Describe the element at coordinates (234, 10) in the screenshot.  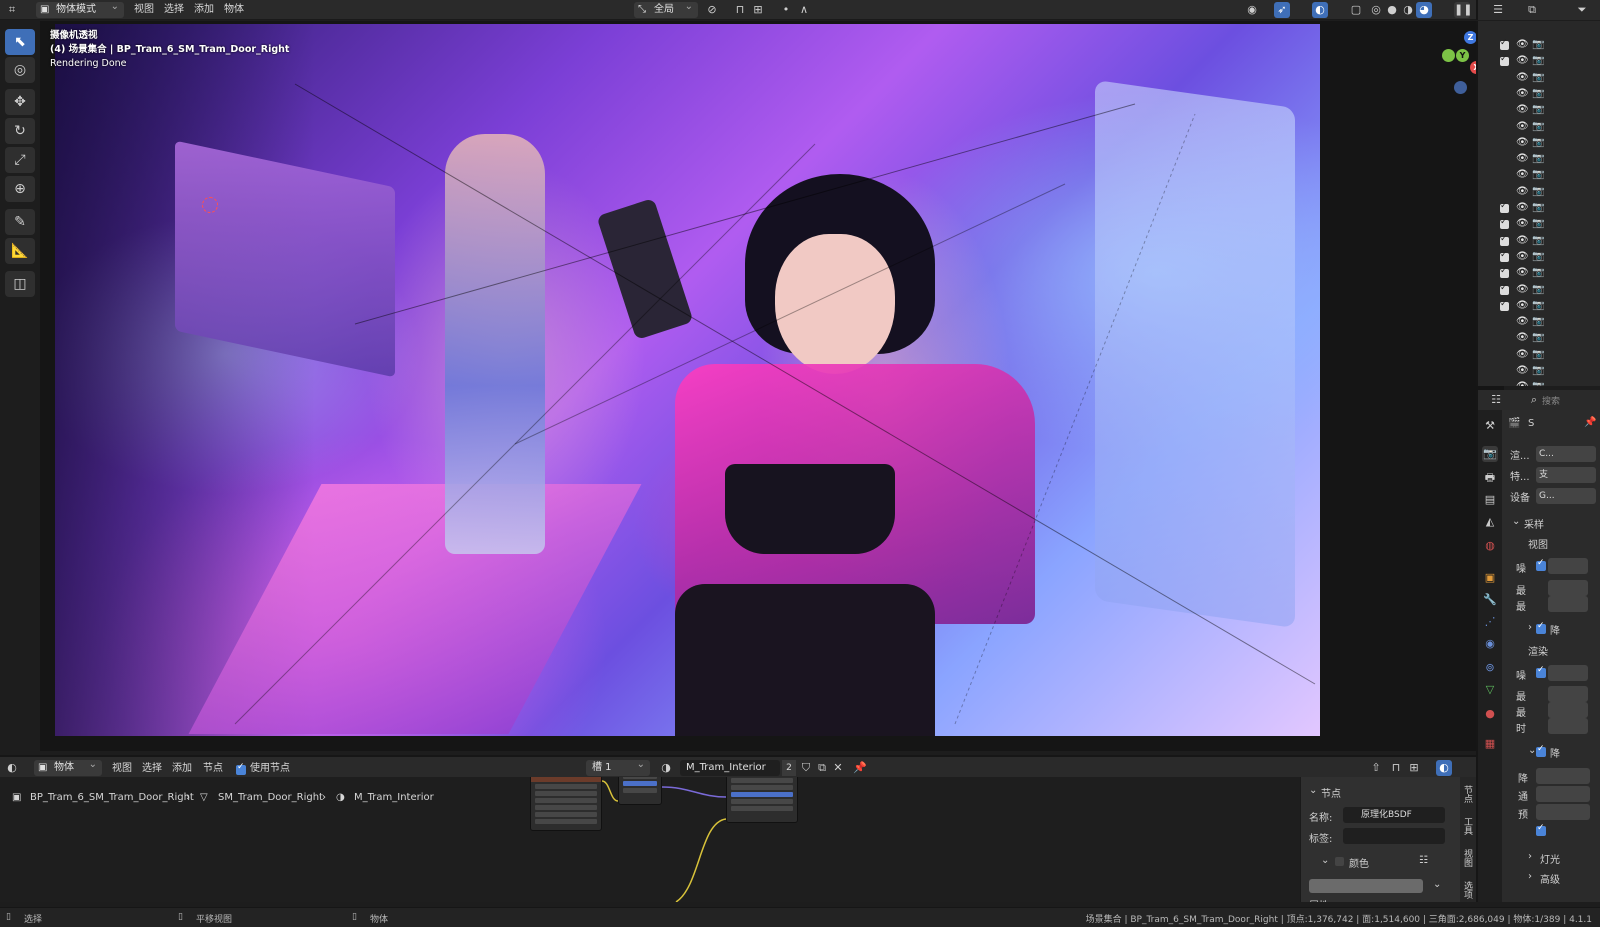
I see `menu-object: 物体` at that location.